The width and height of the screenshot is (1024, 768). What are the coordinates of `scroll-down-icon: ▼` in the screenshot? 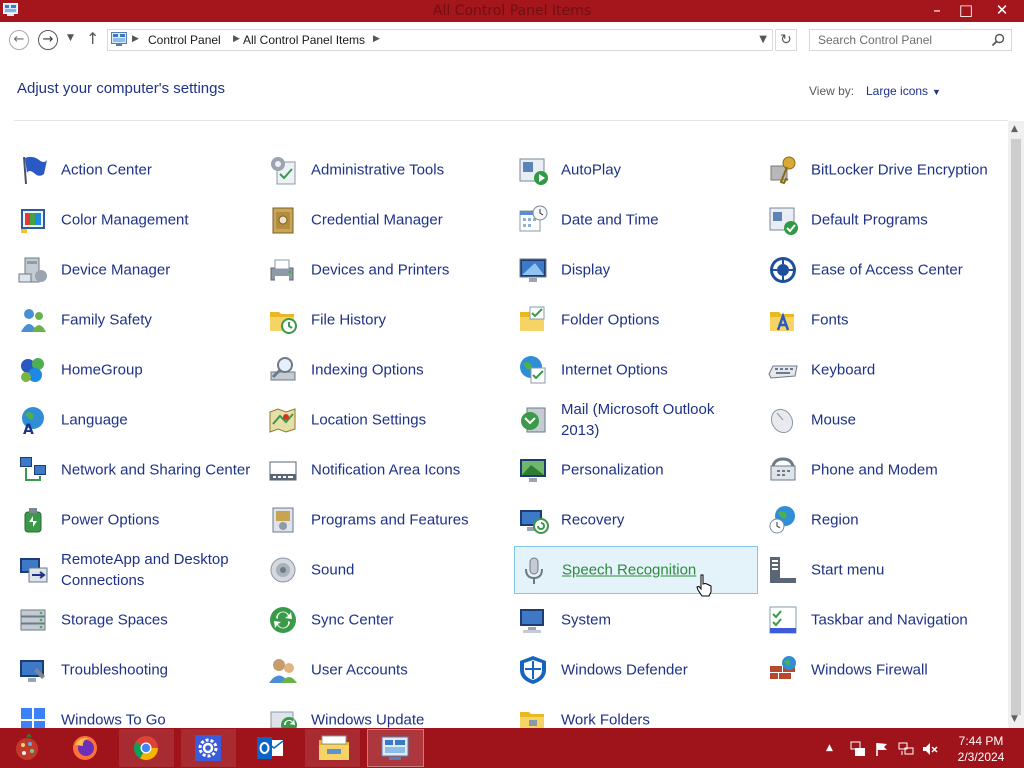 It's located at (1014, 719).